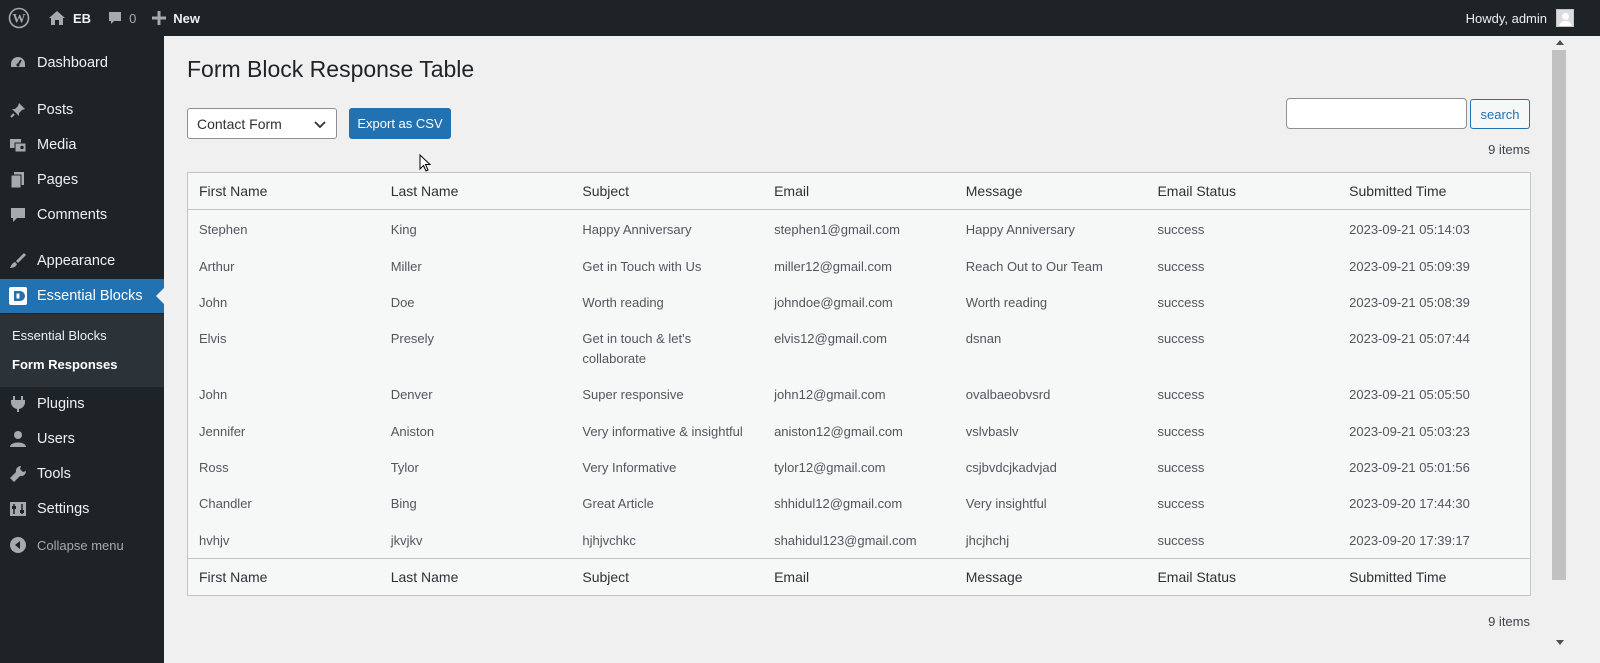 Image resolution: width=1600 pixels, height=663 pixels. What do you see at coordinates (1409, 540) in the screenshot?
I see `cell-submitted-time: 2023-09-20 17:39:17` at bounding box center [1409, 540].